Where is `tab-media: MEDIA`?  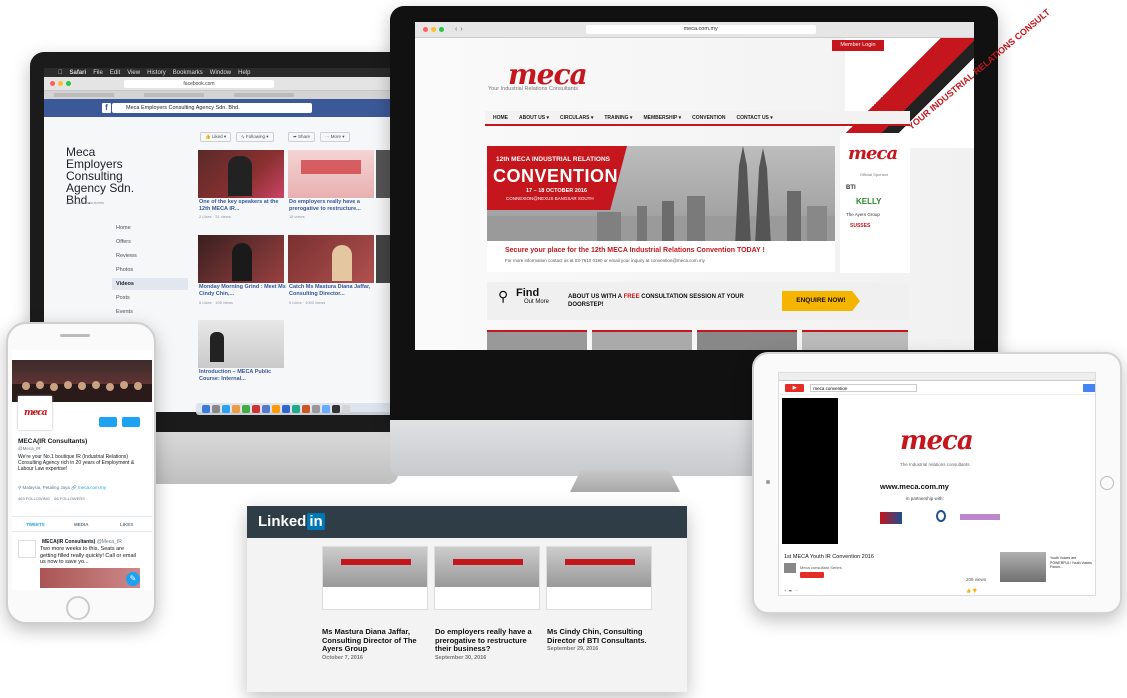
tab-media: MEDIA is located at coordinates (81, 524).